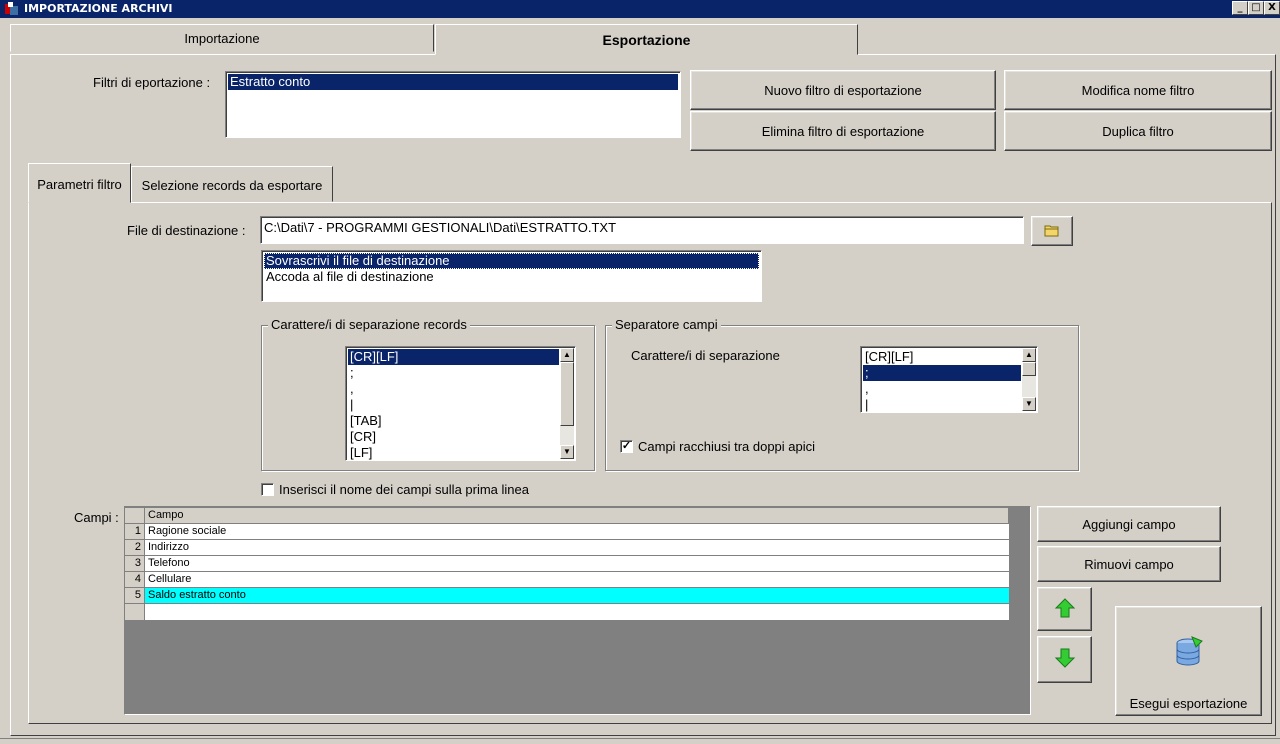 Image resolution: width=1280 pixels, height=744 pixels. What do you see at coordinates (1138, 131) in the screenshot?
I see `duplicate-filter-button: Duplica filtro` at bounding box center [1138, 131].